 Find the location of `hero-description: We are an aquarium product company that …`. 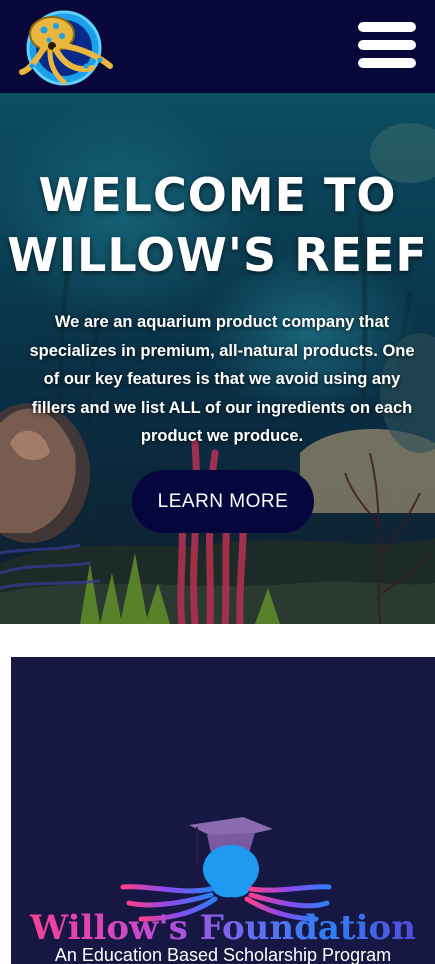

hero-description: We are an aquarium product company that … is located at coordinates (222, 379).